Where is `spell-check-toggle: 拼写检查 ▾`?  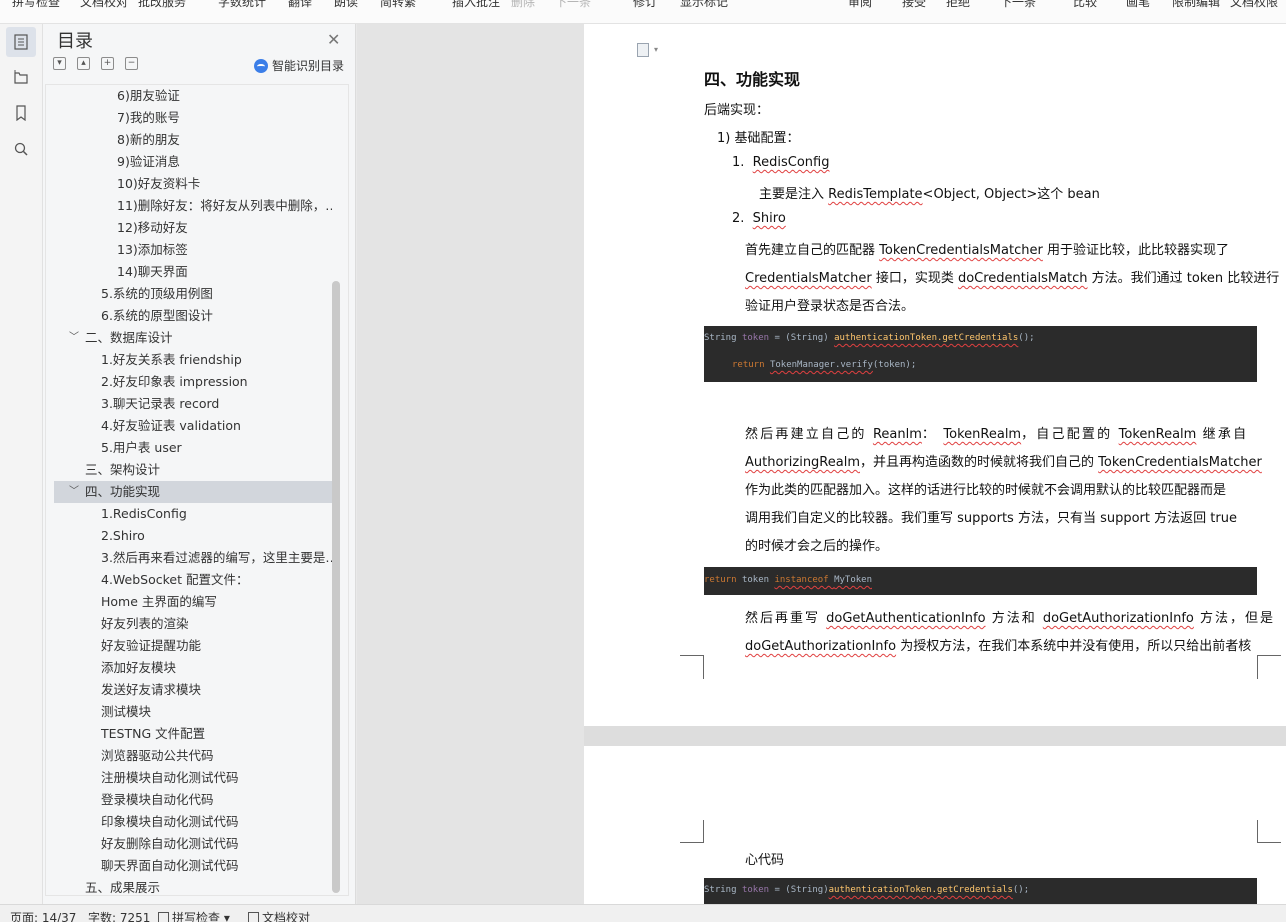 spell-check-toggle: 拼写检查 ▾ is located at coordinates (194, 915).